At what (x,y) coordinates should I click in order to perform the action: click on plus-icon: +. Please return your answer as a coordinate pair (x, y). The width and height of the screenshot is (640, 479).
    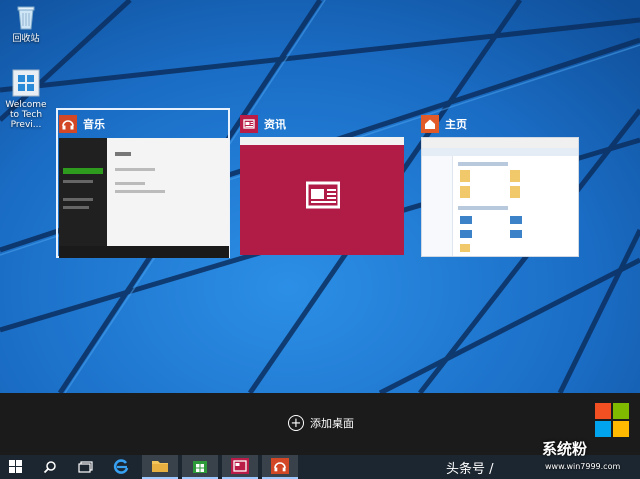
    Looking at the image, I should click on (296, 423).